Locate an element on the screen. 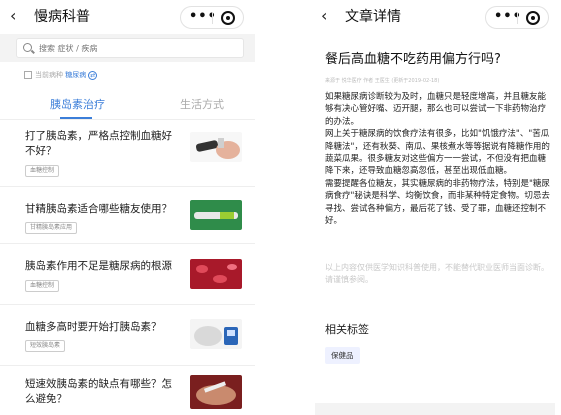  article-tag: 短效胰岛素 is located at coordinates (45, 346).